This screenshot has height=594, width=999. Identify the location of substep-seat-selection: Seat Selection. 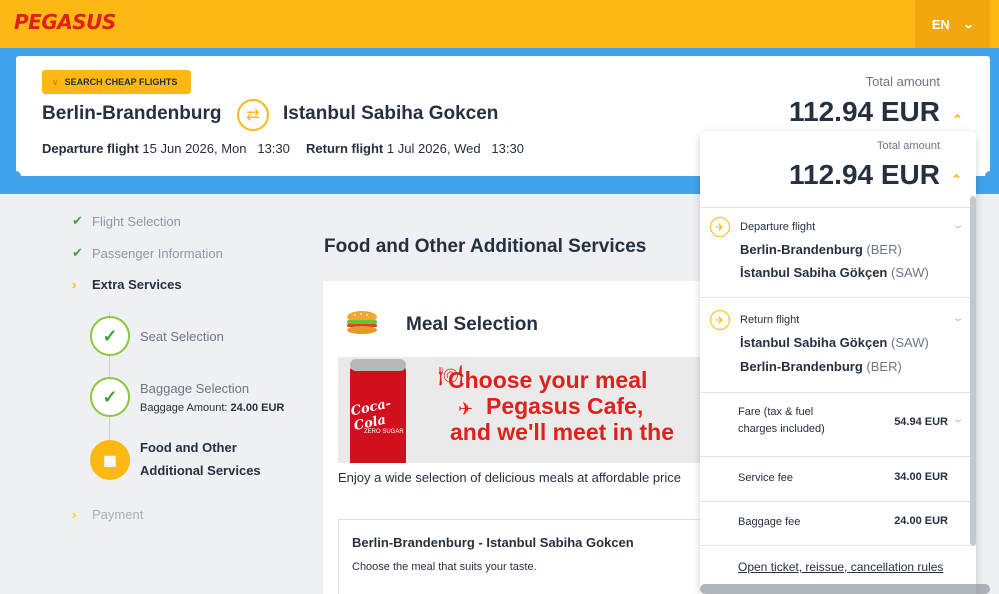
(182, 336).